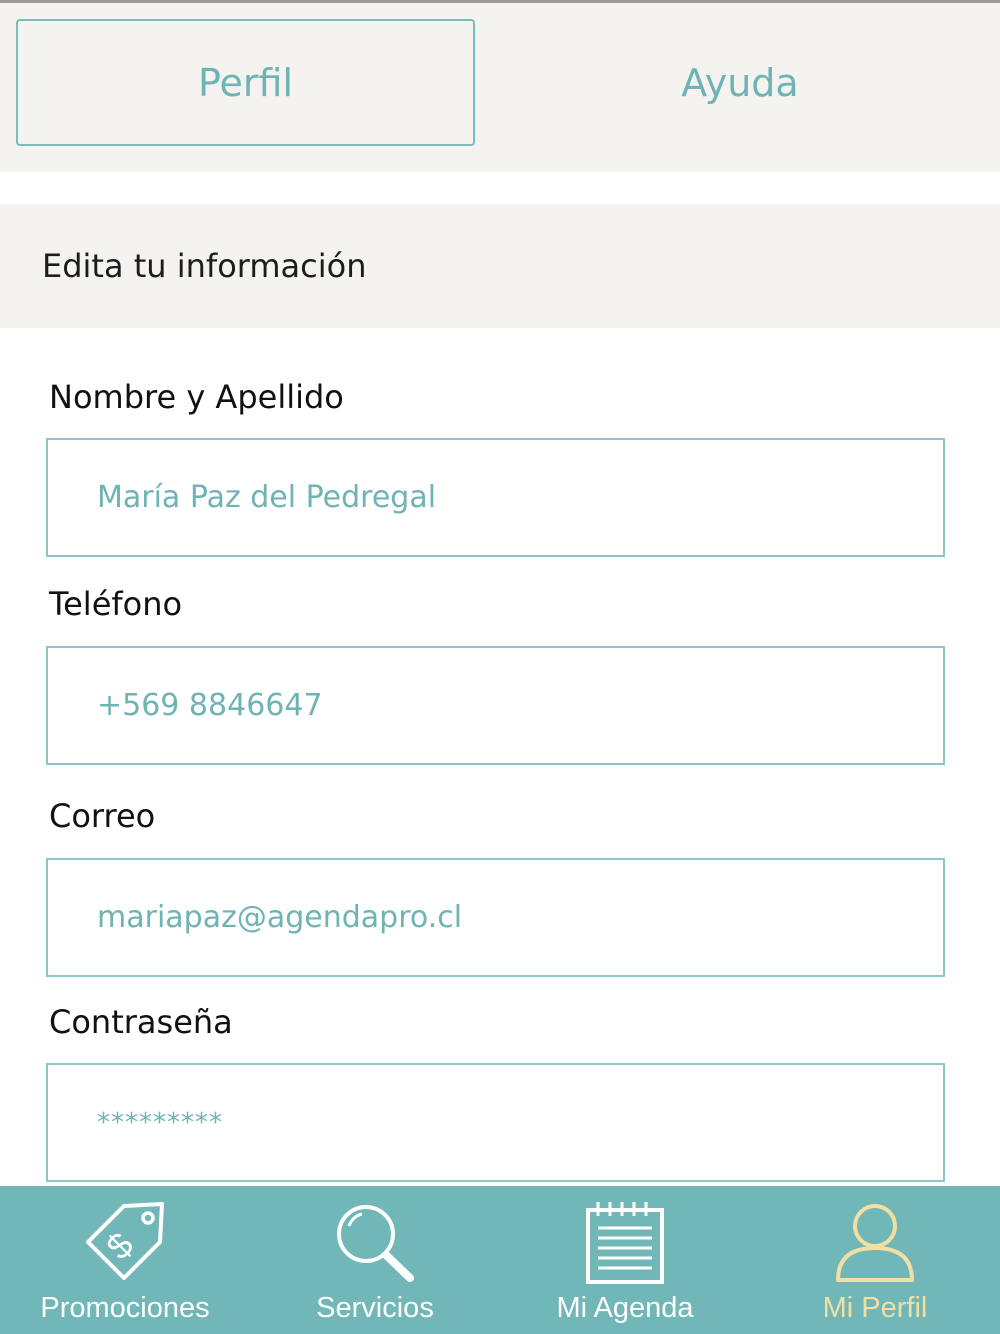 The height and width of the screenshot is (1334, 1000). What do you see at coordinates (375, 1243) in the screenshot?
I see `magnifier-icon` at bounding box center [375, 1243].